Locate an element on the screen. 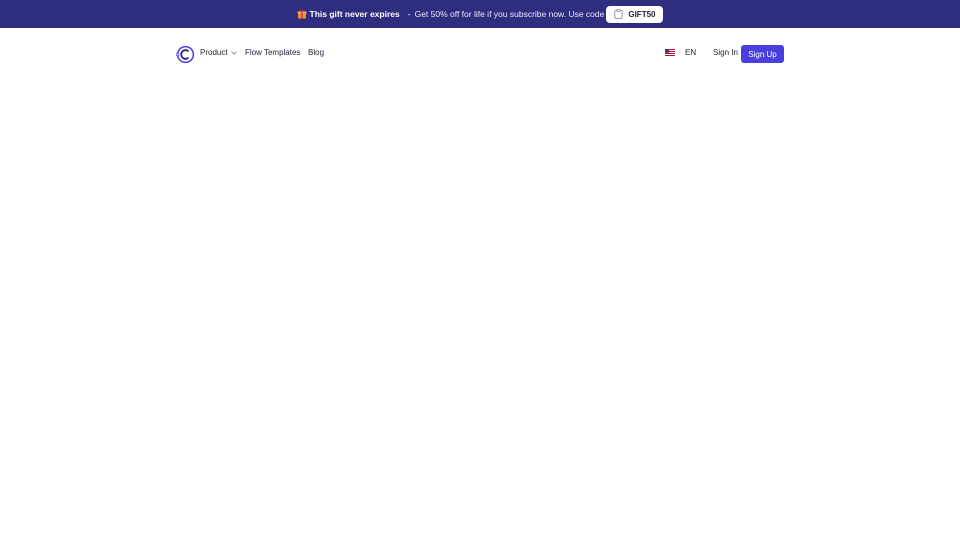 This screenshot has height=540, width=960. promo-code-copy-button: GIFT50 is located at coordinates (635, 14).